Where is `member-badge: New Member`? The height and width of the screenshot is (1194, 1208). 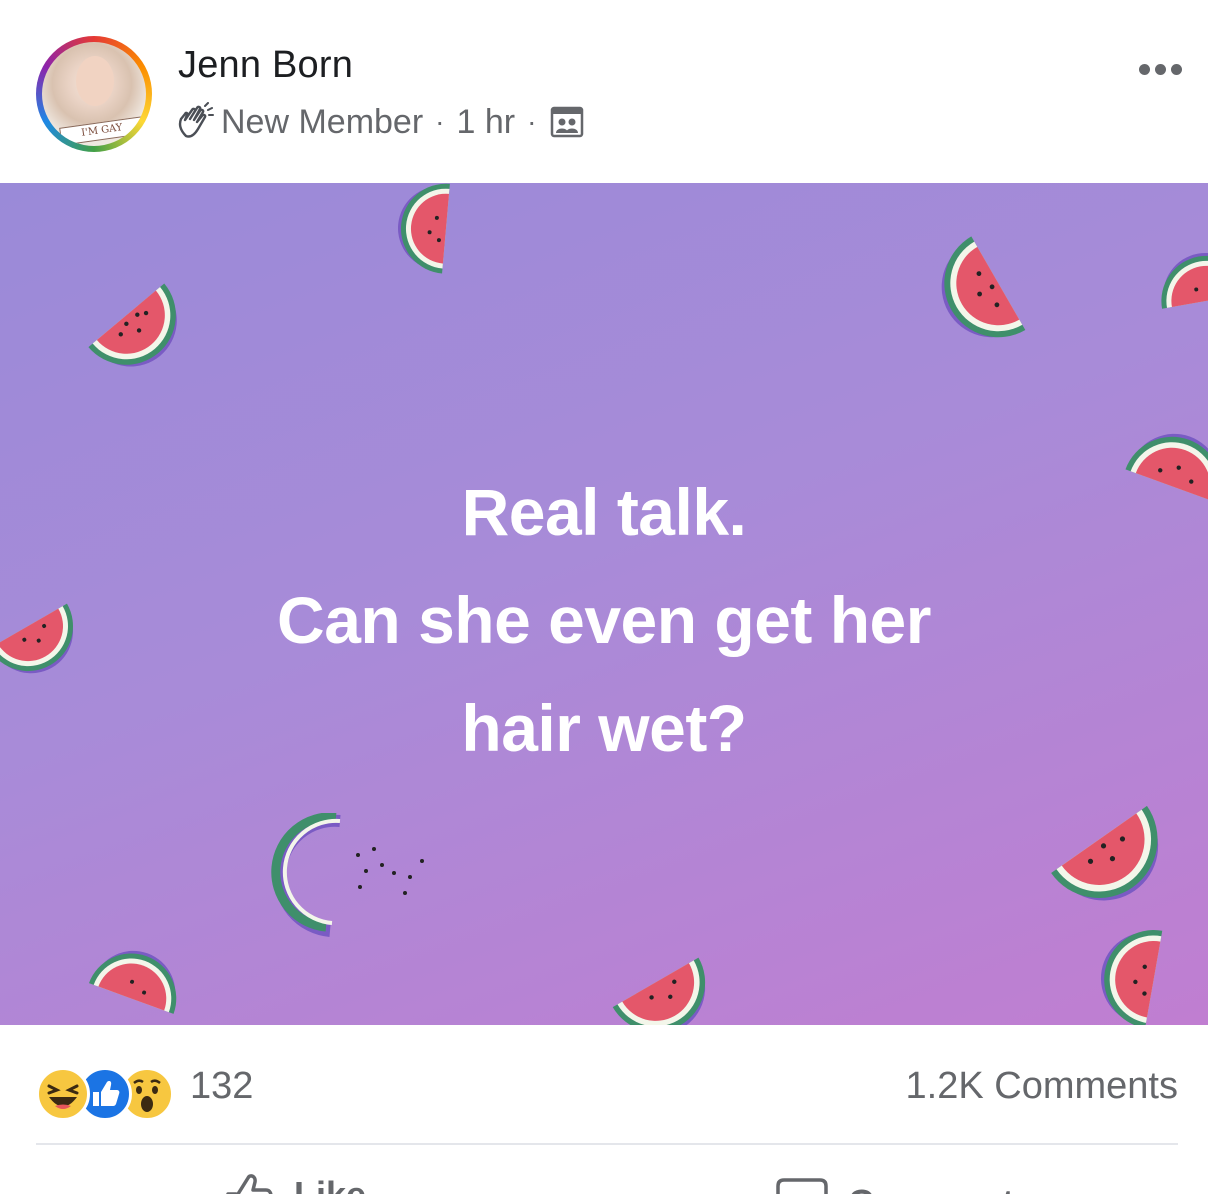
member-badge: New Member is located at coordinates (322, 122).